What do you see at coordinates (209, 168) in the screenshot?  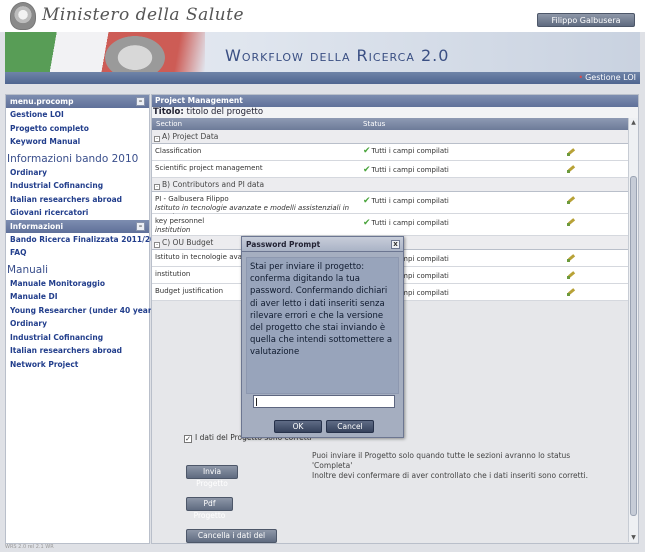 I see `row-section: Scientific project management` at bounding box center [209, 168].